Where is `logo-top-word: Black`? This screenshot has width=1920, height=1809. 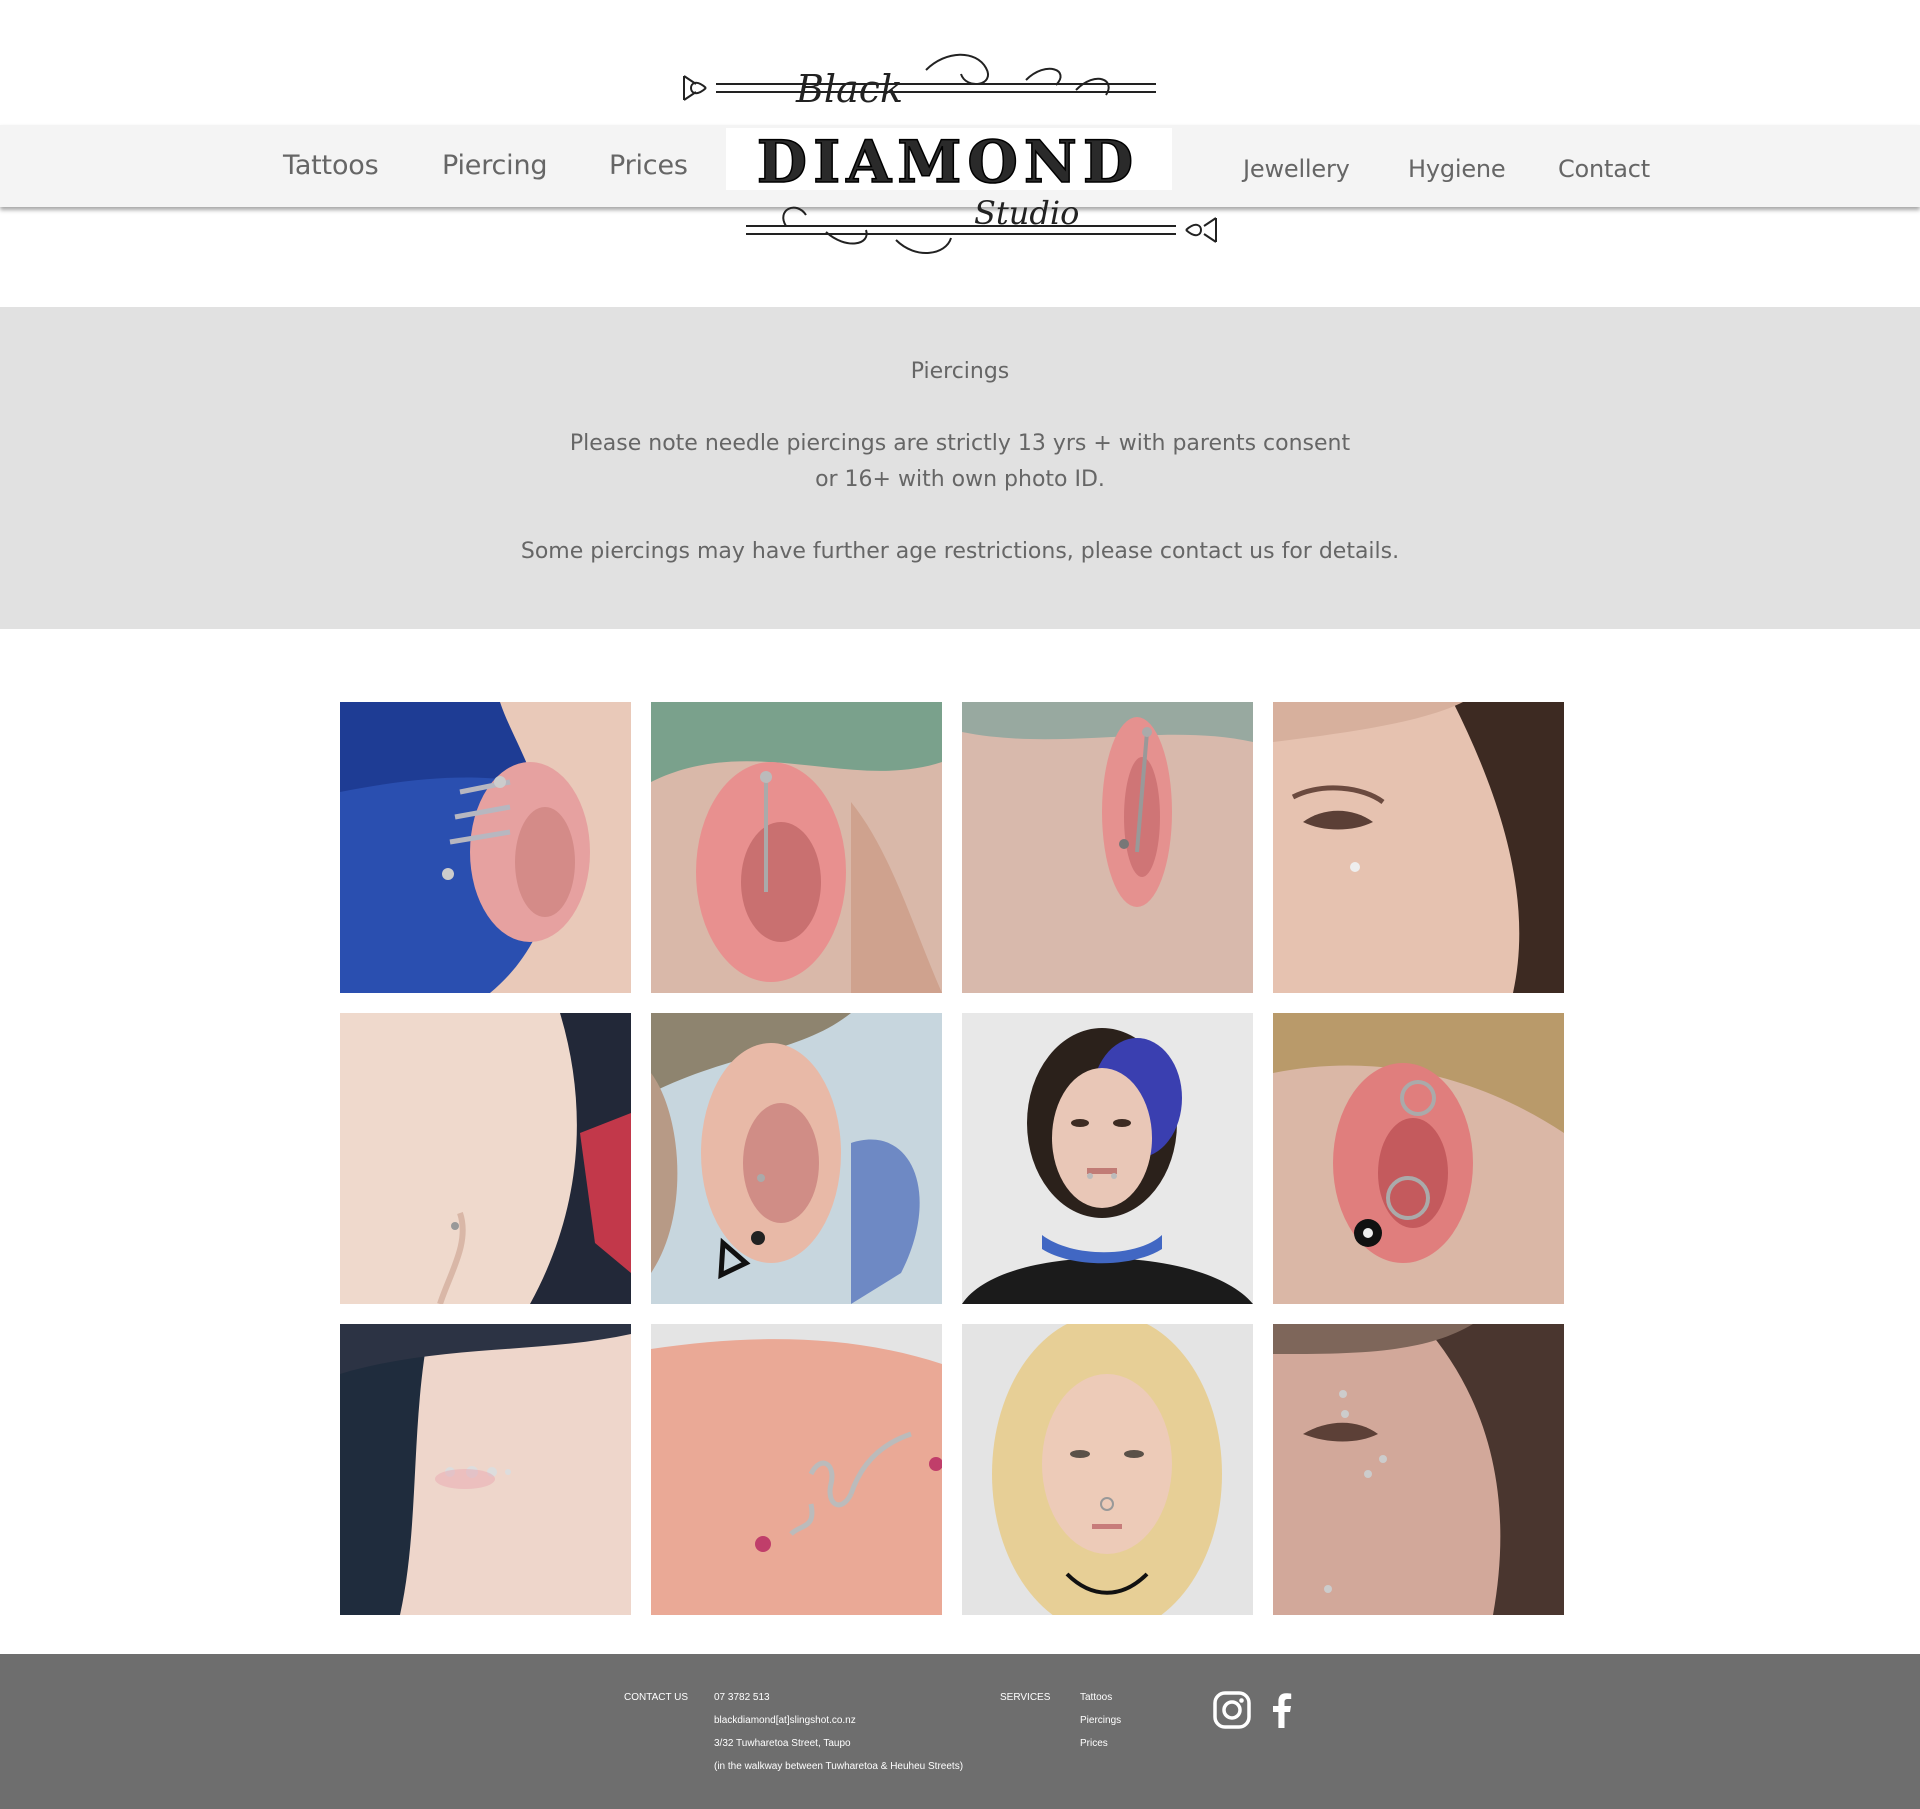
logo-top-word: Black is located at coordinates (849, 89).